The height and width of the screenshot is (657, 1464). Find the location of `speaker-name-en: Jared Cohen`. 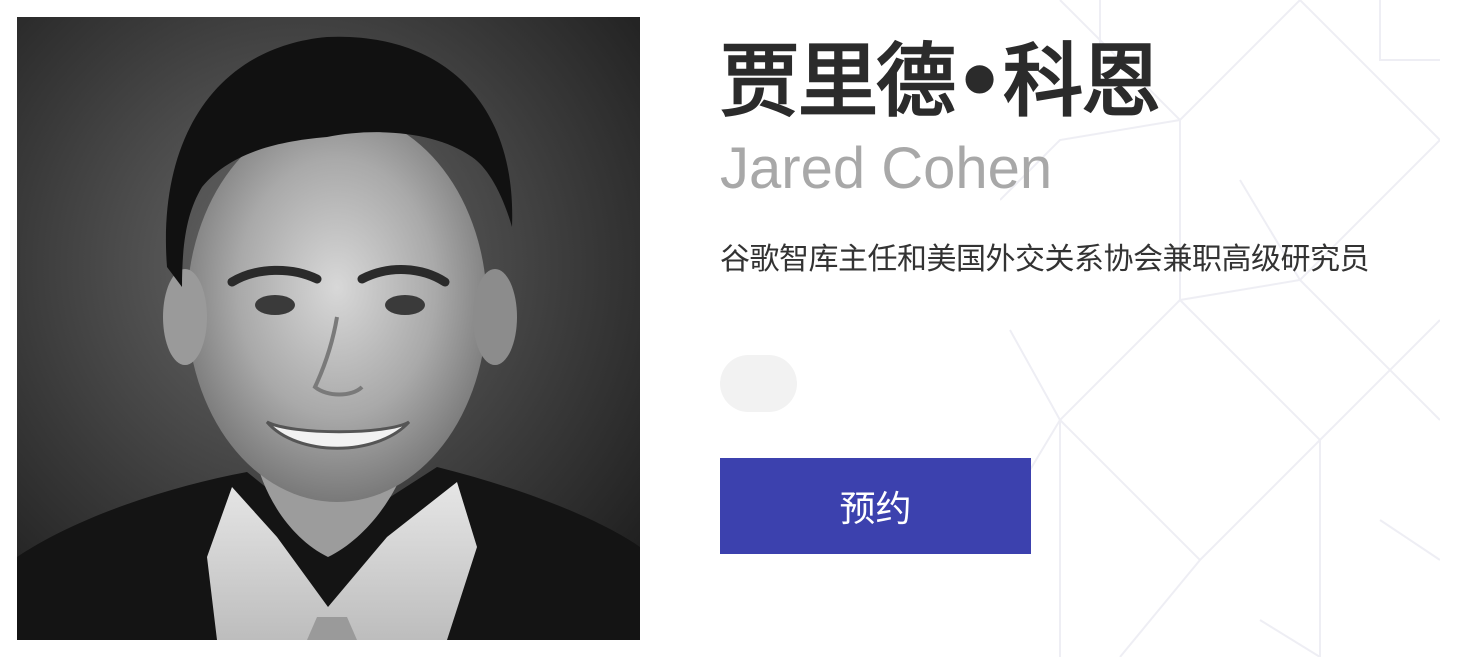

speaker-name-en: Jared Cohen is located at coordinates (886, 168).